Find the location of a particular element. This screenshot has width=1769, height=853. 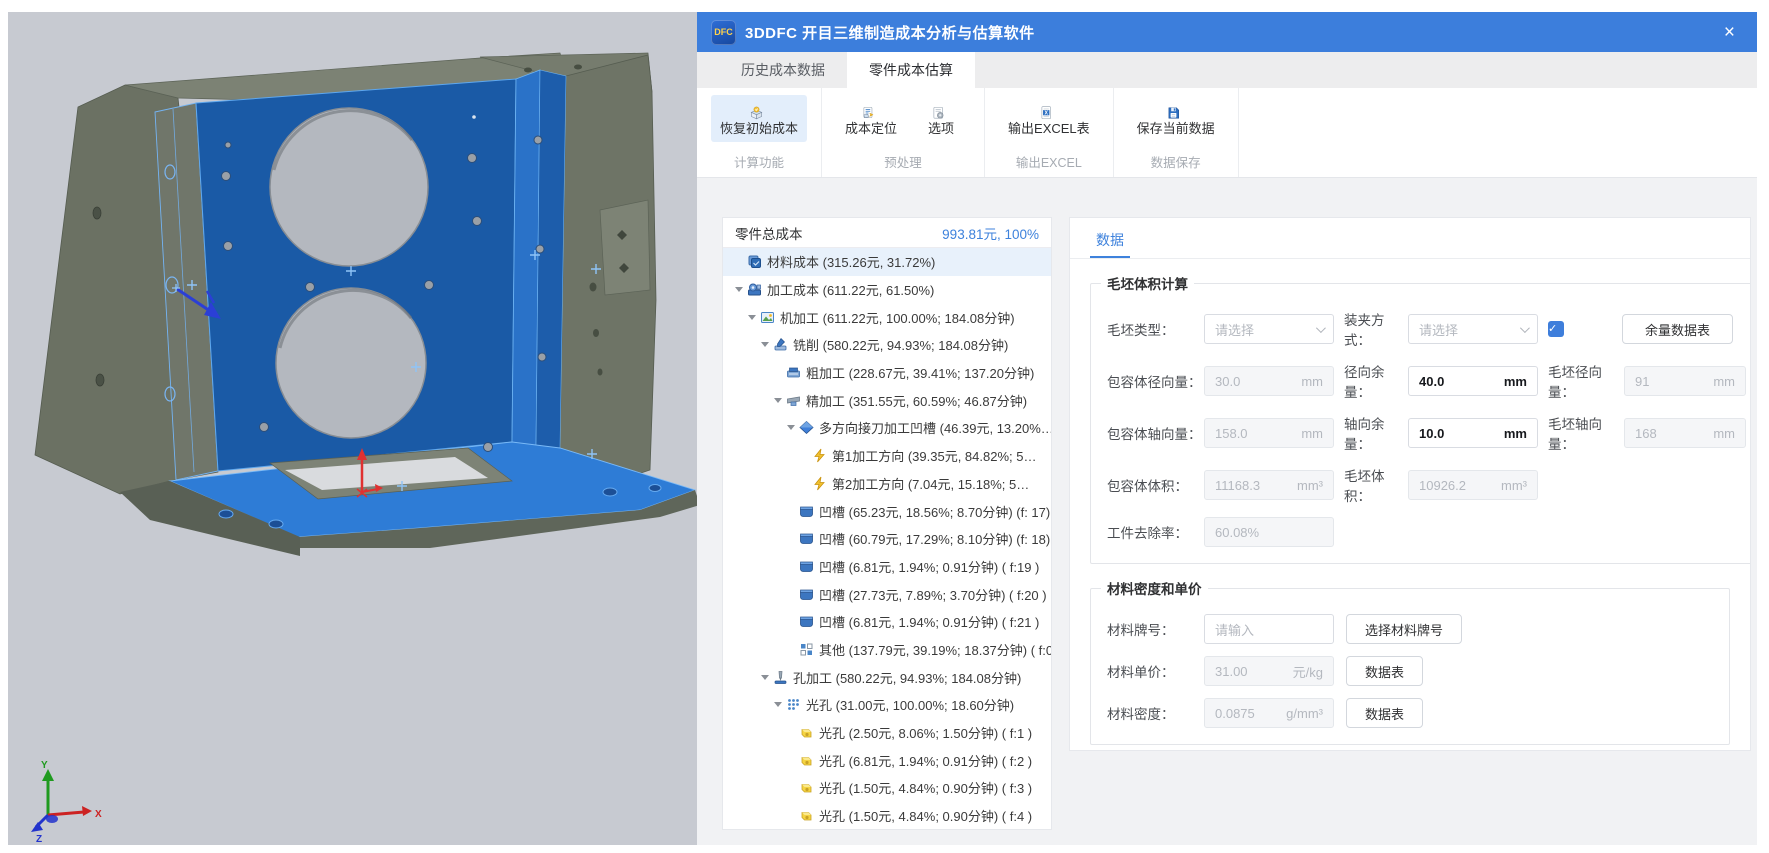

tab-data: 数据 is located at coordinates (1110, 243).